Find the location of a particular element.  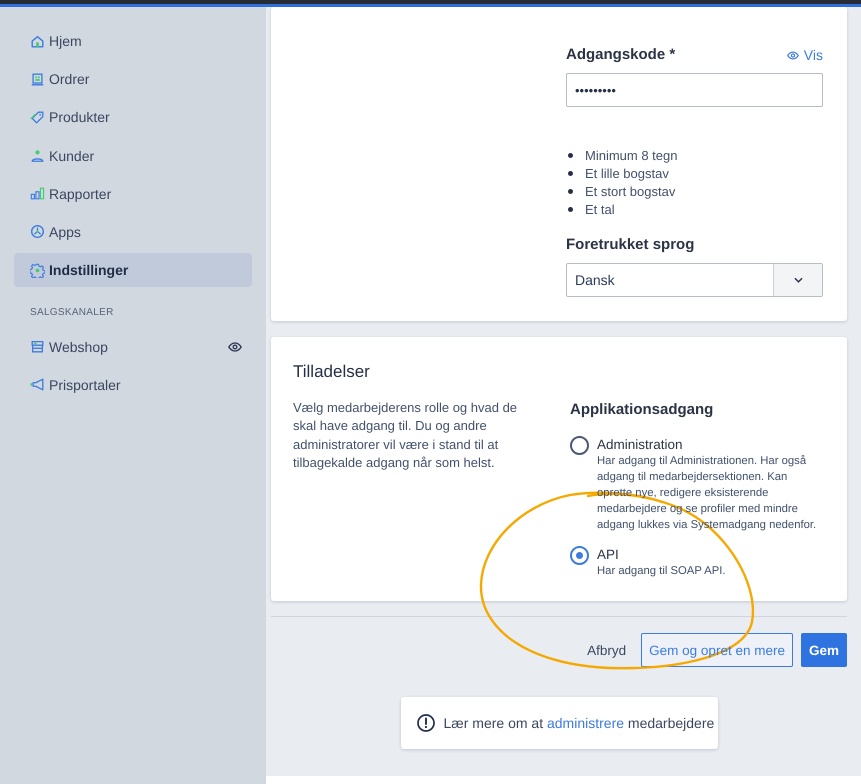

requirement-text: Et lille bogstav is located at coordinates (627, 173).